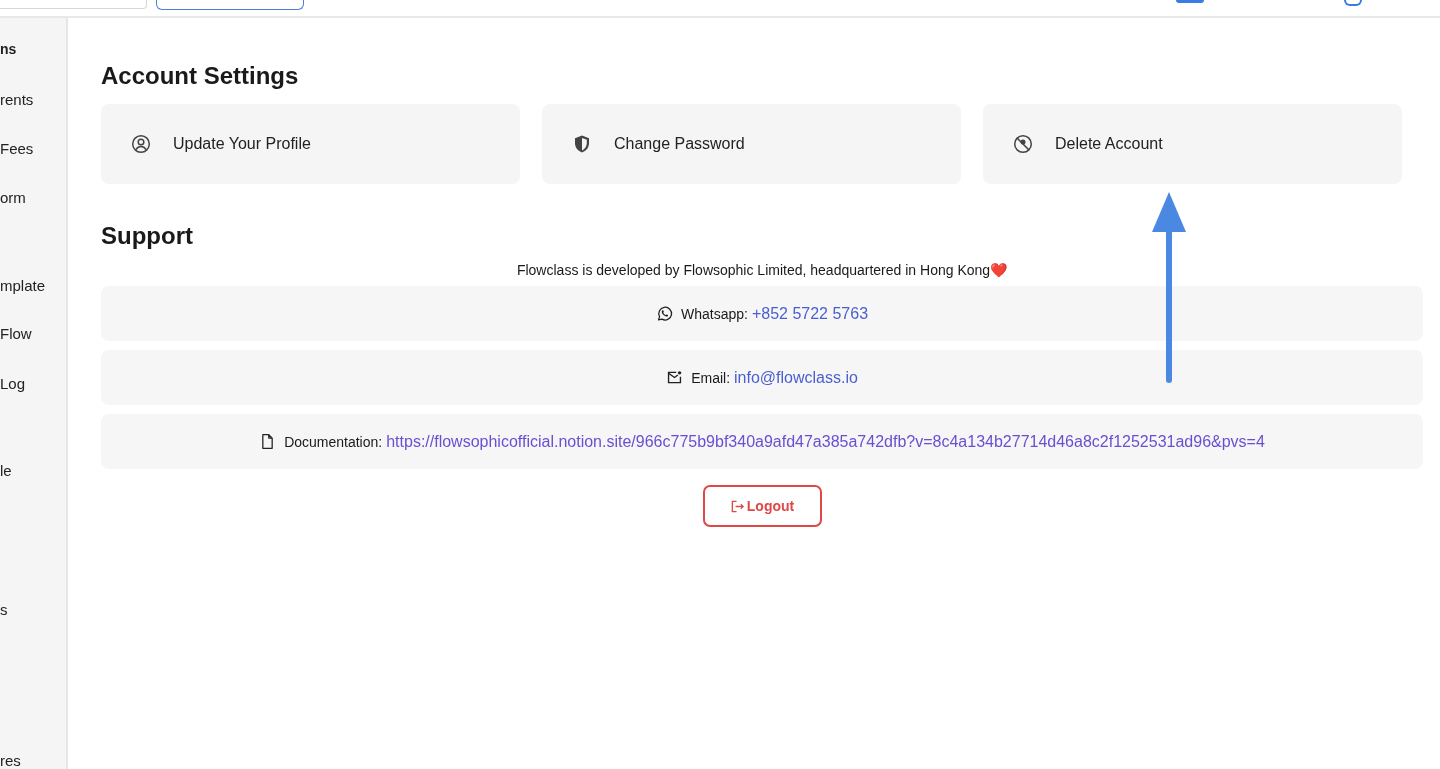 This screenshot has width=1440, height=769. I want to click on sidebar-item: le, so click(33, 471).